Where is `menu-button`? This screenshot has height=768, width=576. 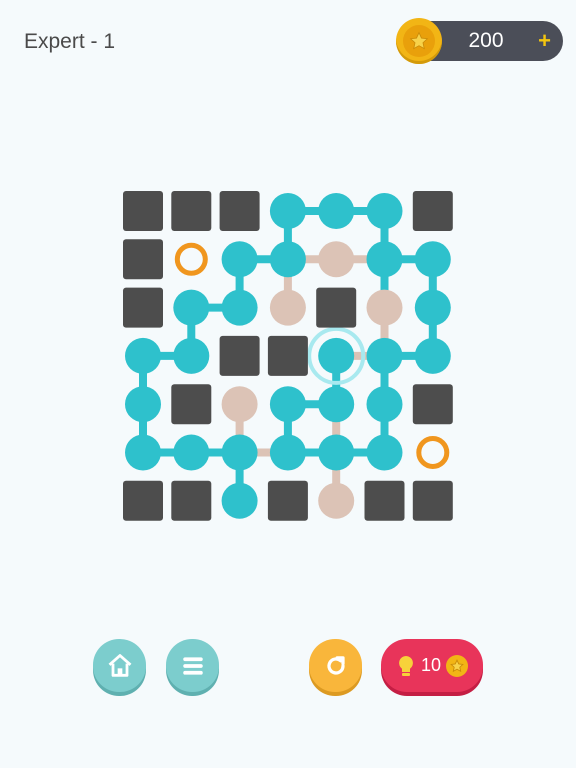
menu-button is located at coordinates (192, 665).